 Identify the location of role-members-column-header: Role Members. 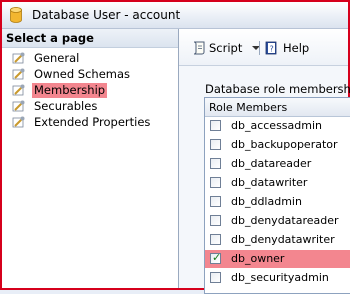
(277, 107).